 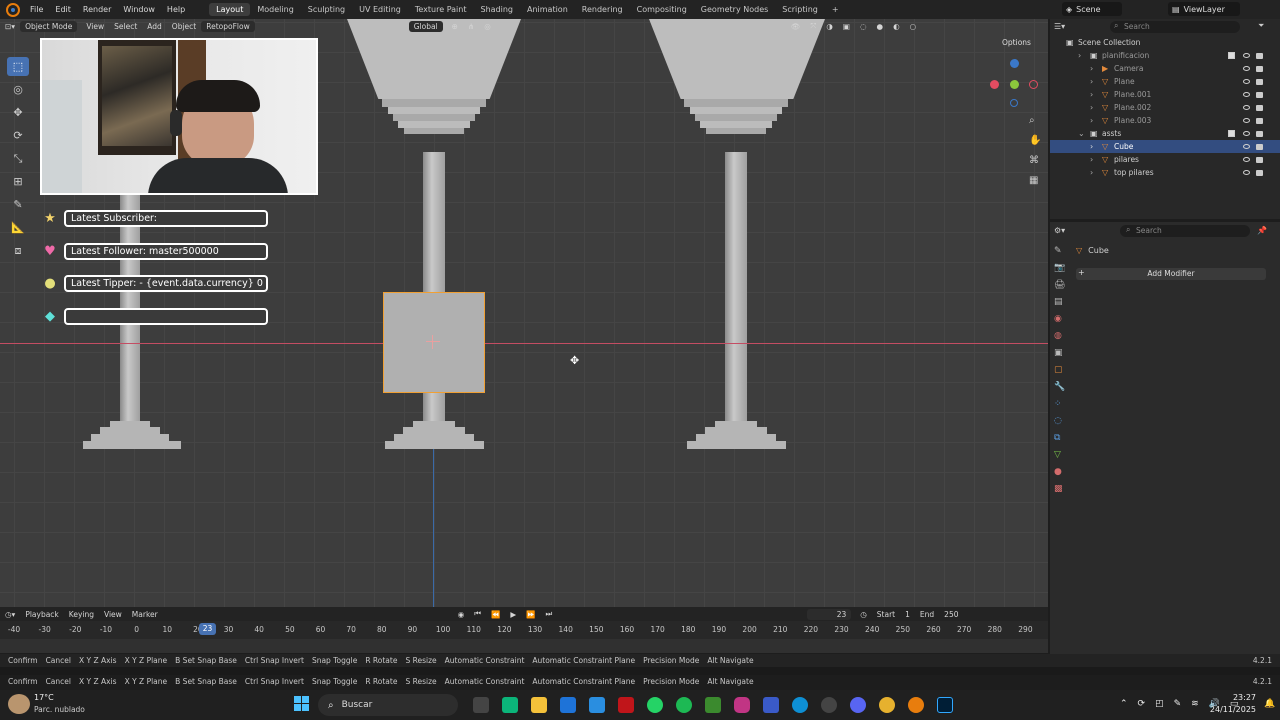 What do you see at coordinates (880, 26) in the screenshot?
I see `shading-solid-icon: ●` at bounding box center [880, 26].